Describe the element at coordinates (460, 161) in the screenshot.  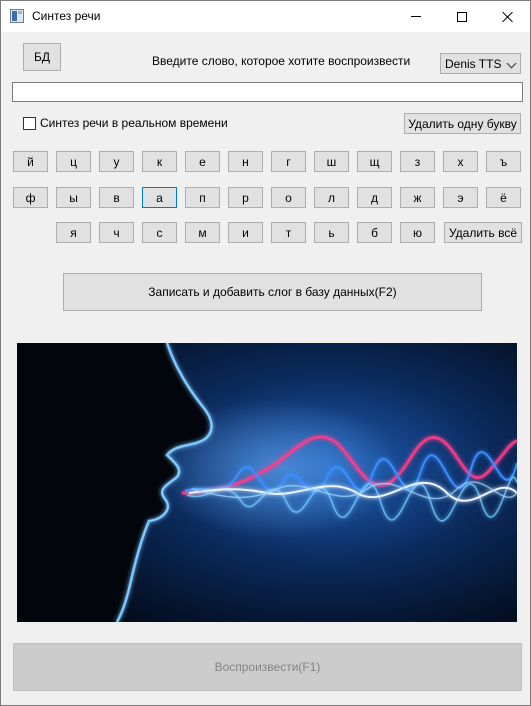
I see `key-button: х` at that location.